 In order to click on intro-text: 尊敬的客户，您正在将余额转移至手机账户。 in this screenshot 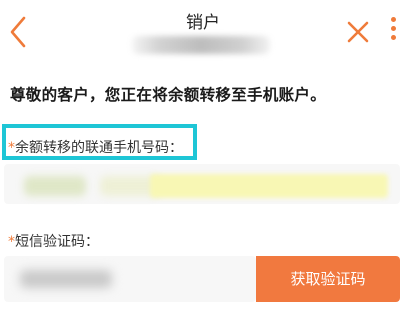, I will do `click(168, 95)`.